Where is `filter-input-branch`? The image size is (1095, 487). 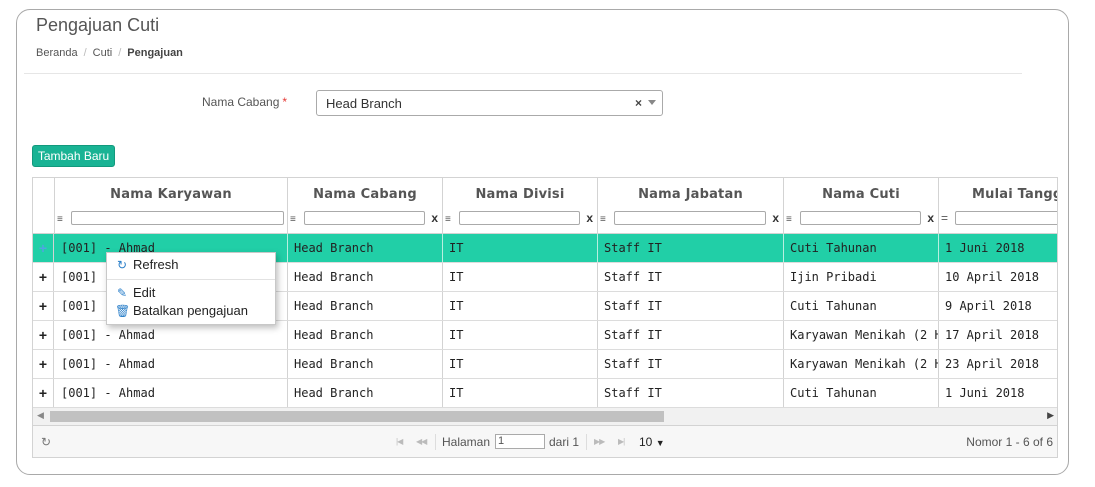 filter-input-branch is located at coordinates (364, 218).